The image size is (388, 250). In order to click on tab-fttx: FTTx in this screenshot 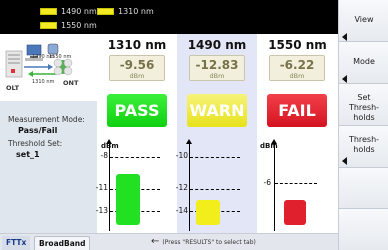, I will do `click(16, 243)`.